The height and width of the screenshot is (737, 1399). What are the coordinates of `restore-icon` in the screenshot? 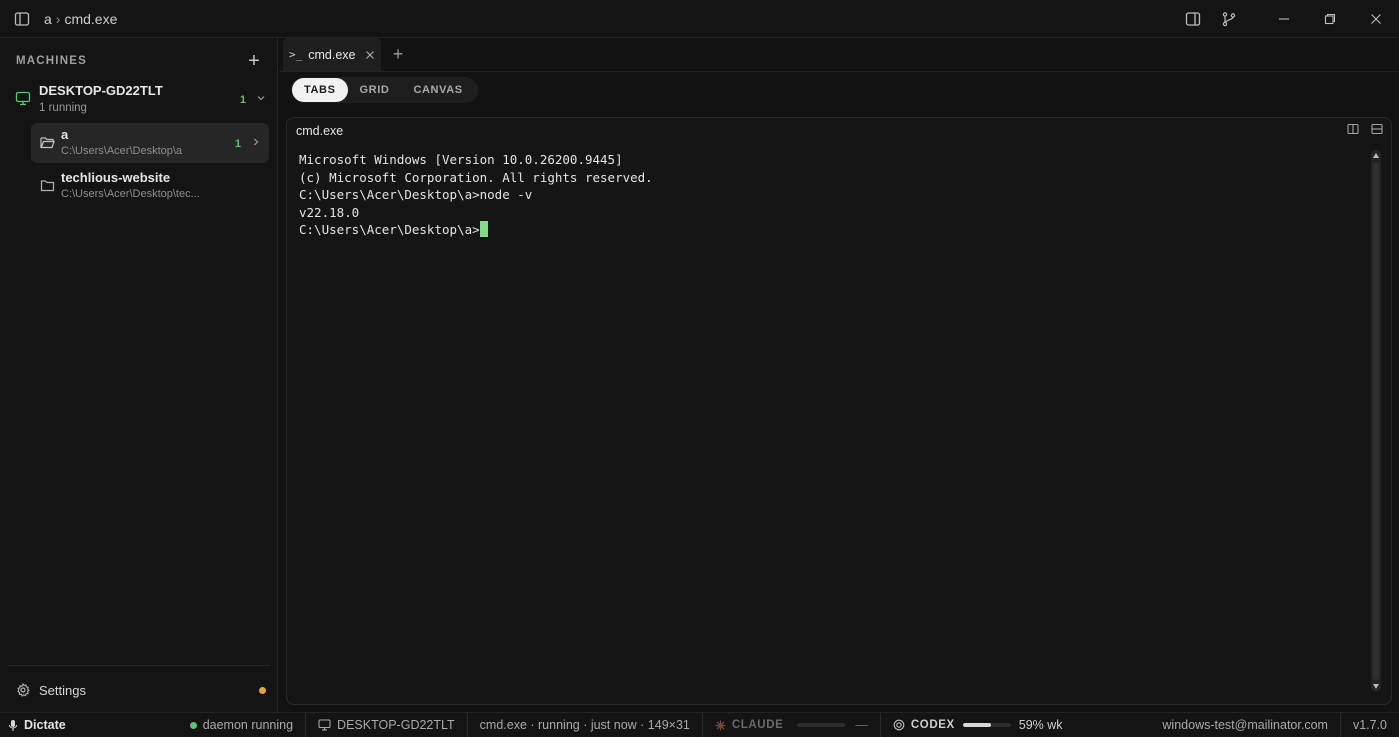 It's located at (1330, 19).